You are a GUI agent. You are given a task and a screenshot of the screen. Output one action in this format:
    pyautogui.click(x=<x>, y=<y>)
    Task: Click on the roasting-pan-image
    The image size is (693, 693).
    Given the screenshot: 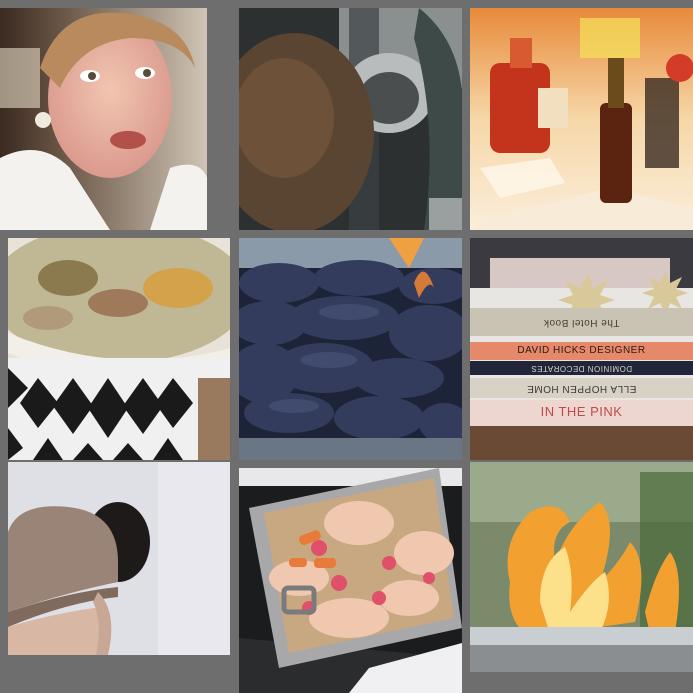 What is the action you would take?
    pyautogui.click(x=350, y=580)
    